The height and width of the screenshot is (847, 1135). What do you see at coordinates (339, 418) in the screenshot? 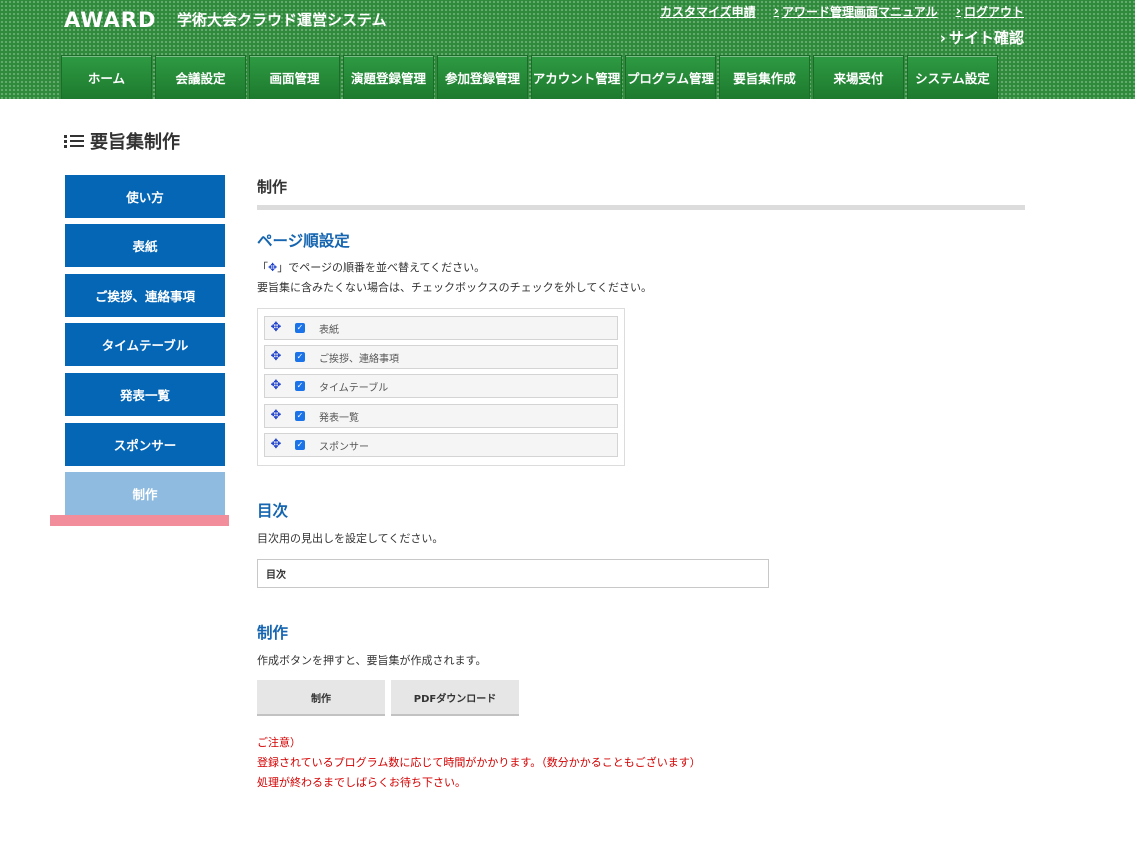
I see `list-item-label: 発表一覧` at bounding box center [339, 418].